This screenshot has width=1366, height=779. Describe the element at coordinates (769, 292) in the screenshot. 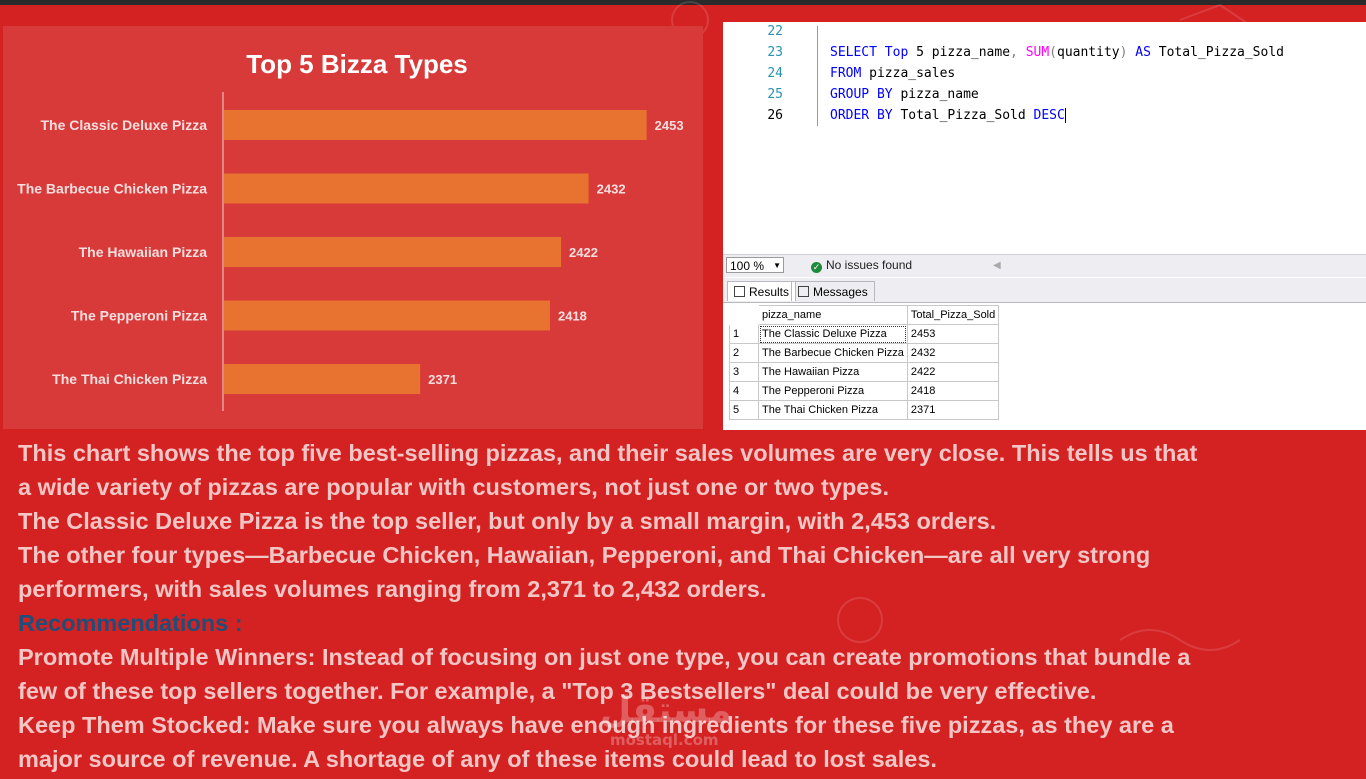

I see `tab-results-label: Results` at that location.